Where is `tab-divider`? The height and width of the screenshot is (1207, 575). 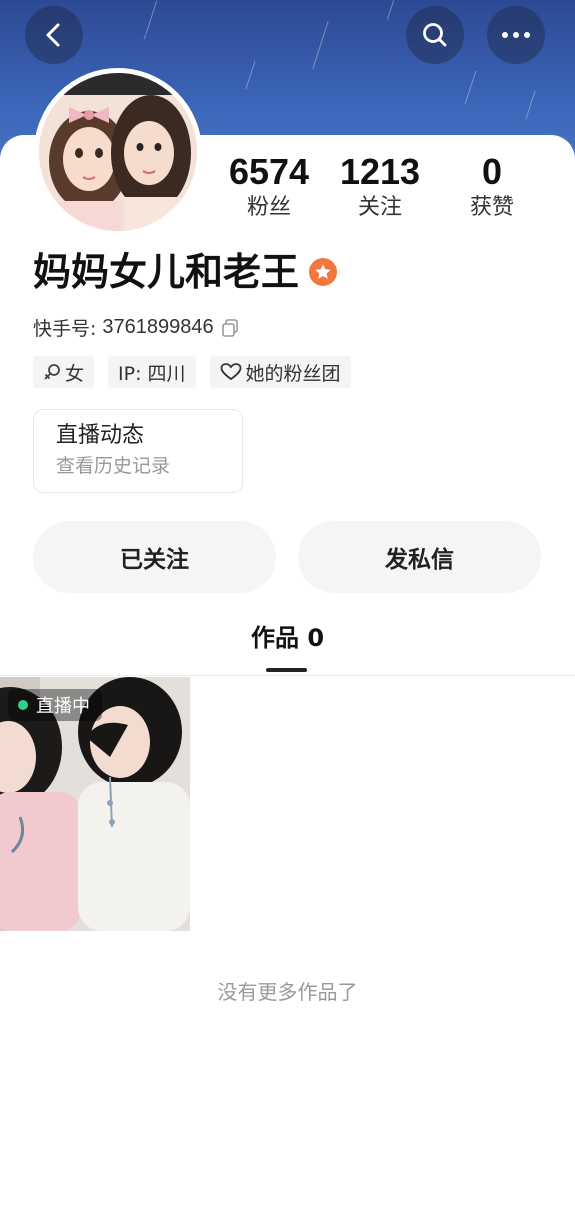
tab-divider is located at coordinates (287, 675).